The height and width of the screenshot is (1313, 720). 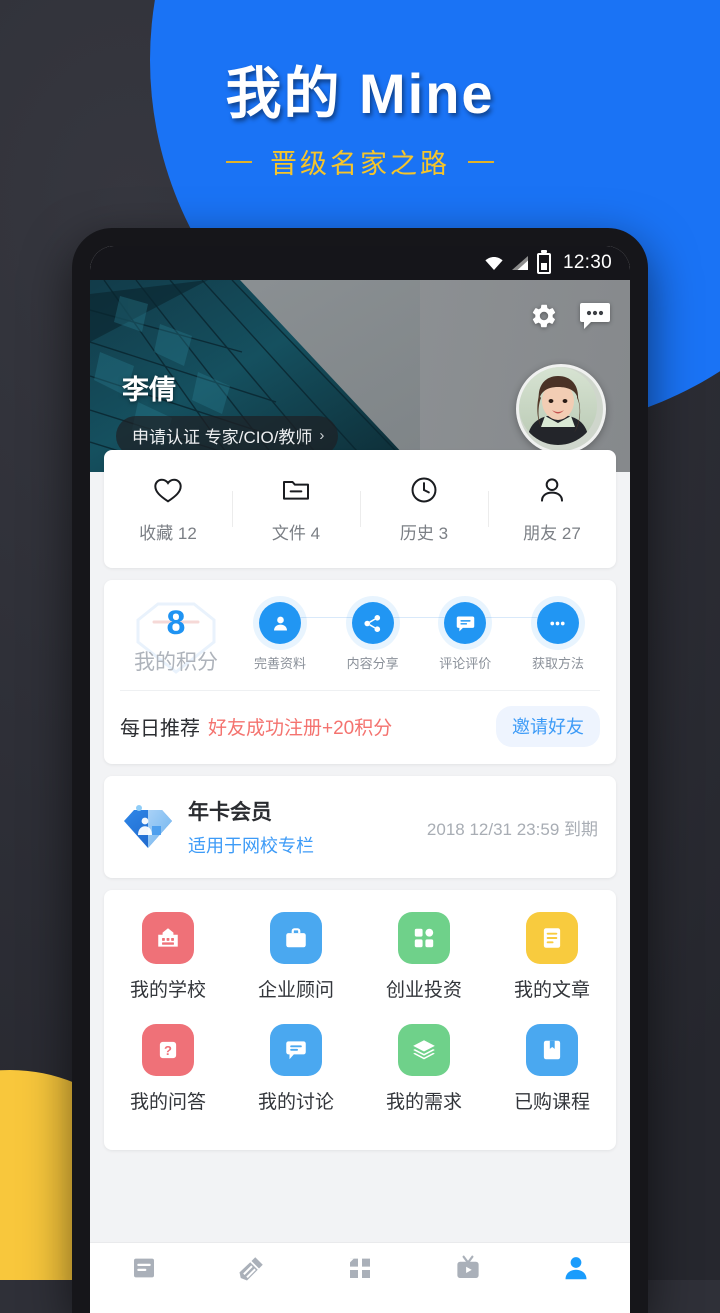 I want to click on grid-label: 创业投资, so click(x=423, y=990).